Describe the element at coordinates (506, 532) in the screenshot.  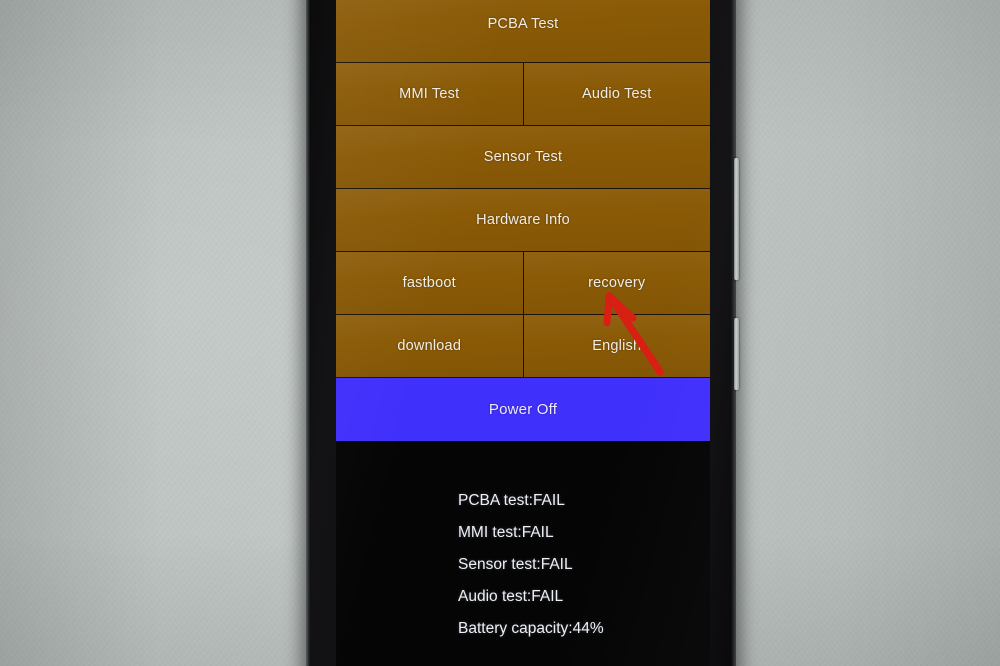
I see `status-line-mmi: MMI test:FAIL` at that location.